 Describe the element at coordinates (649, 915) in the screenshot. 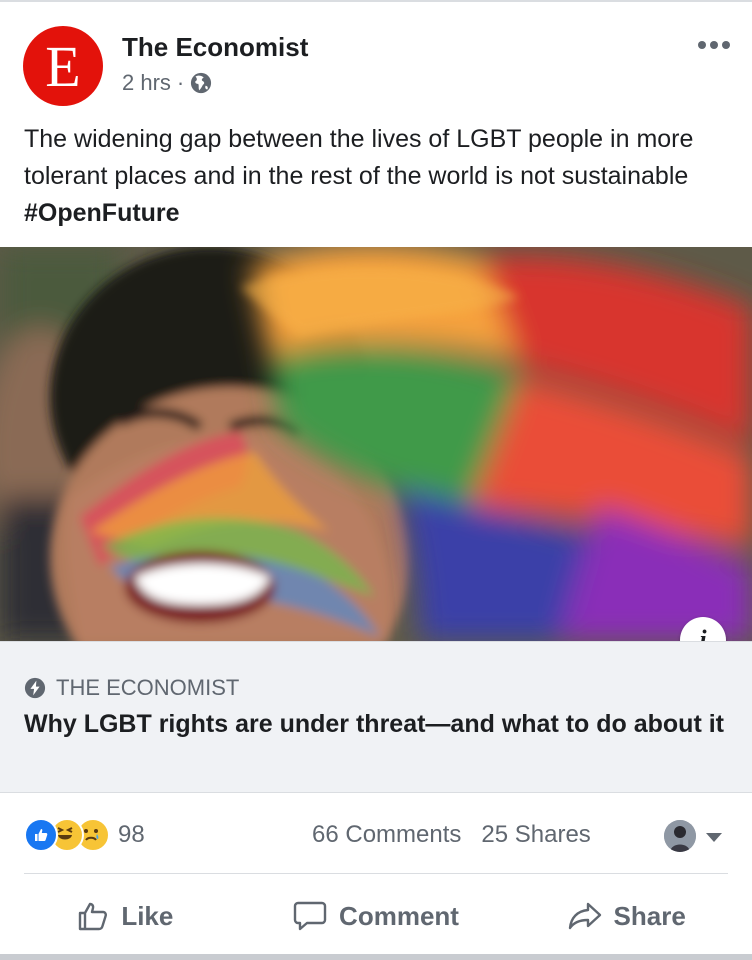

I see `share-label: Share` at that location.